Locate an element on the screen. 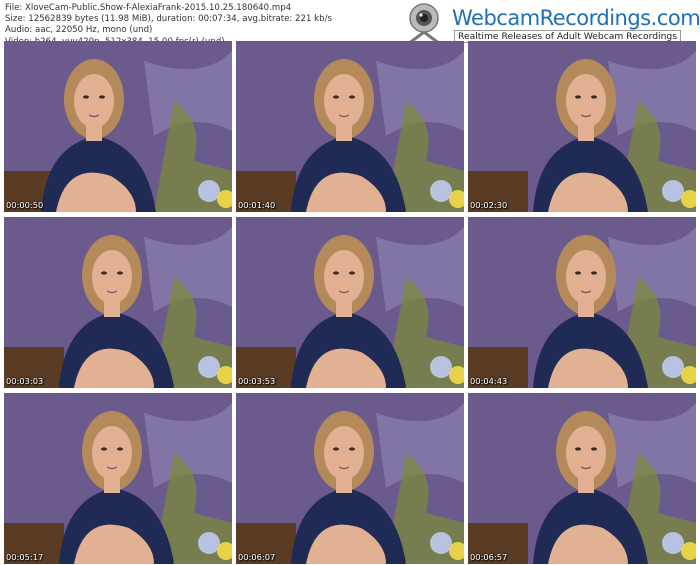 This screenshot has width=700, height=565. video-thumbnail: 00:00:50 is located at coordinates (118, 126).